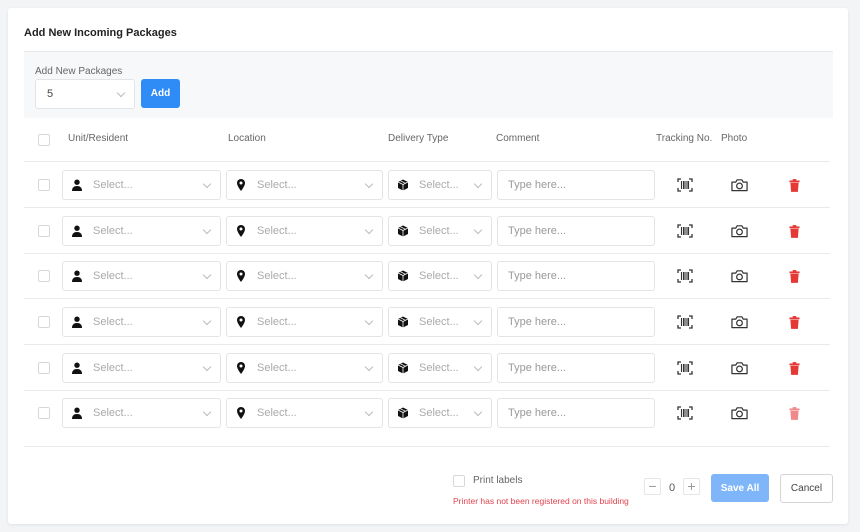 Image resolution: width=860 pixels, height=532 pixels. I want to click on print-labels-checkbox, so click(459, 481).